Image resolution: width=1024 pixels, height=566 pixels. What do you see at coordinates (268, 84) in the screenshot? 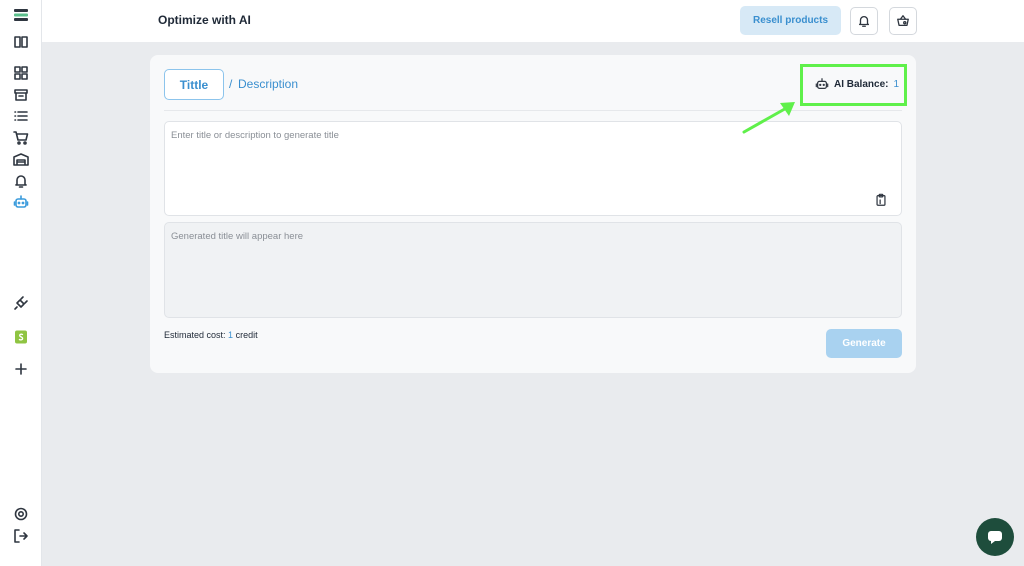
I see `tab-description: Description` at bounding box center [268, 84].